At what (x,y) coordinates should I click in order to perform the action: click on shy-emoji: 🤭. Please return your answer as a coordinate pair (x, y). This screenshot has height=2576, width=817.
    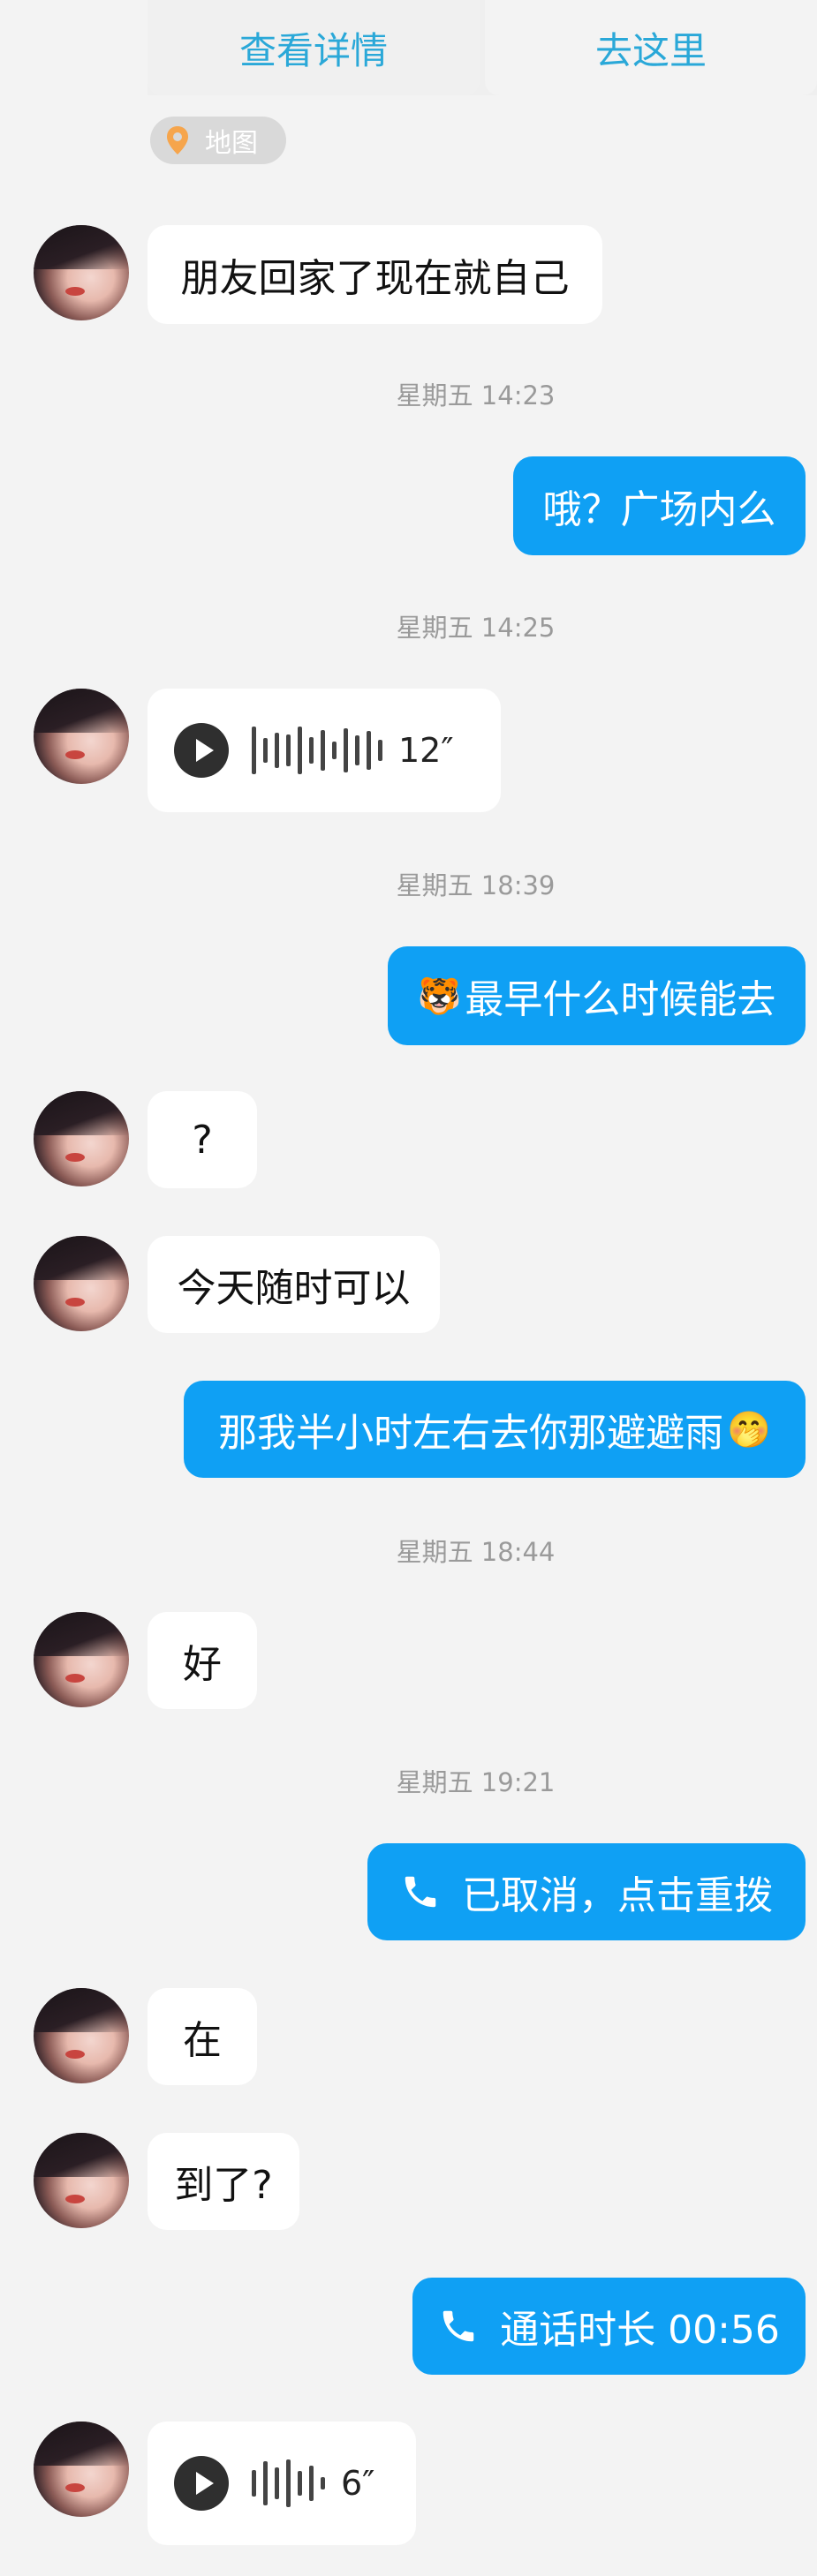
    Looking at the image, I should click on (749, 1430).